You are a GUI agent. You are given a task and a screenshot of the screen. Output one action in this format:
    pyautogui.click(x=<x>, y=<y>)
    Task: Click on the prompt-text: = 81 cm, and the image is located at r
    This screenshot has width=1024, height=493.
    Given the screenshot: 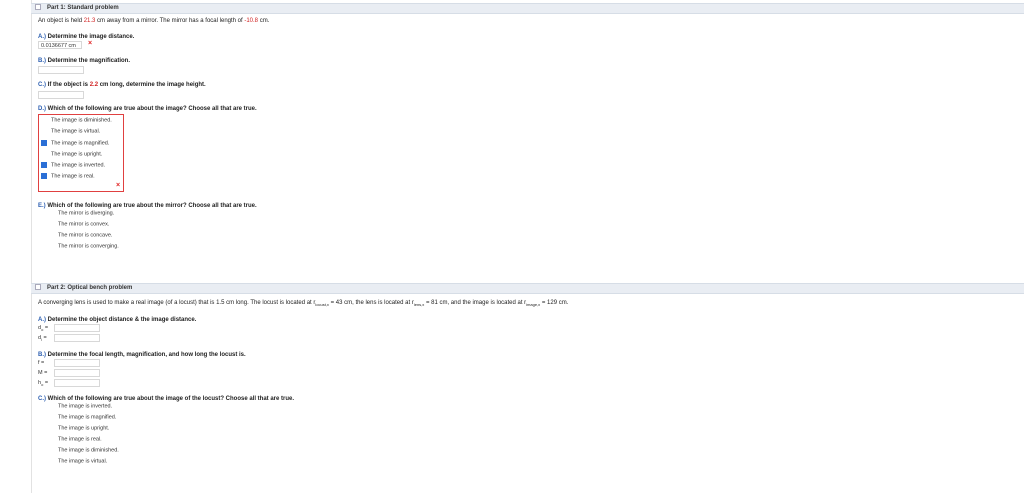 What is the action you would take?
    pyautogui.click(x=475, y=303)
    